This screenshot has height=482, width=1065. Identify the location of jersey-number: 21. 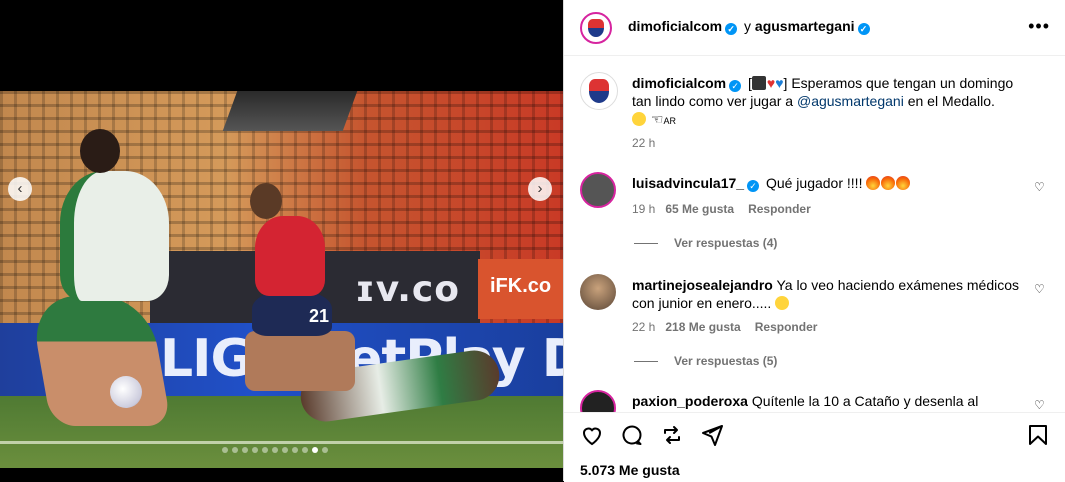
(319, 316).